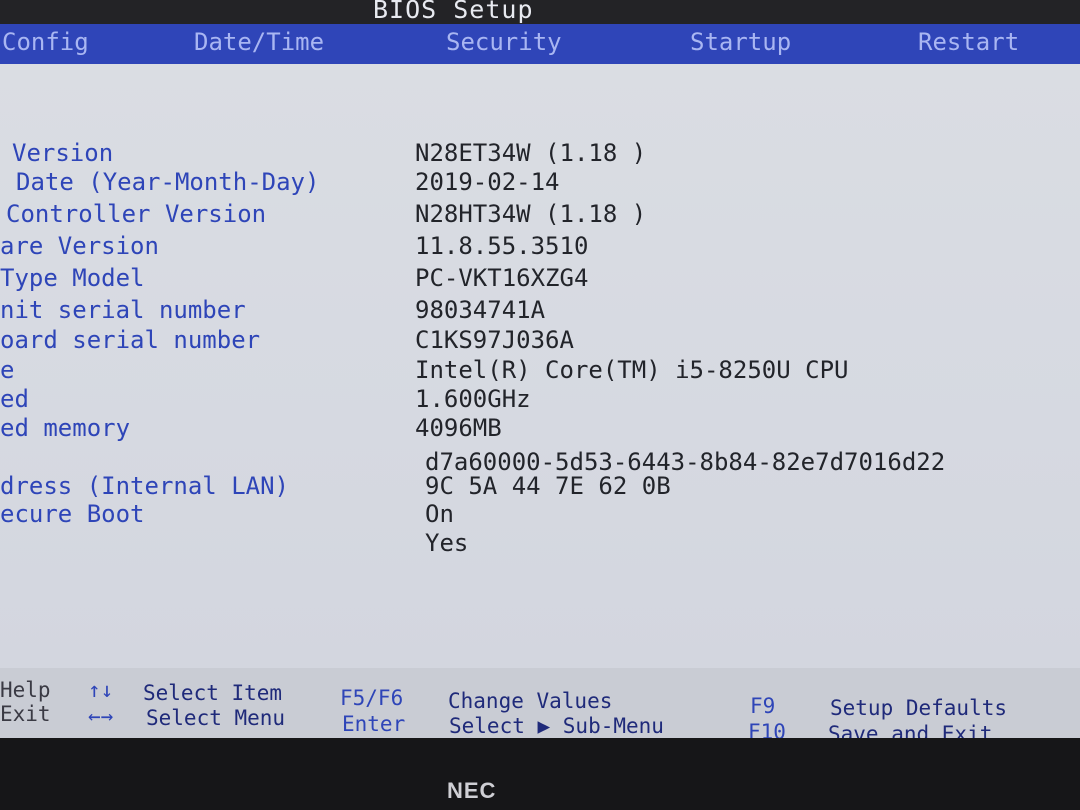 This screenshot has width=1080, height=810. What do you see at coordinates (101, 716) in the screenshot?
I see `arrow-leftright-icon: ←→` at bounding box center [101, 716].